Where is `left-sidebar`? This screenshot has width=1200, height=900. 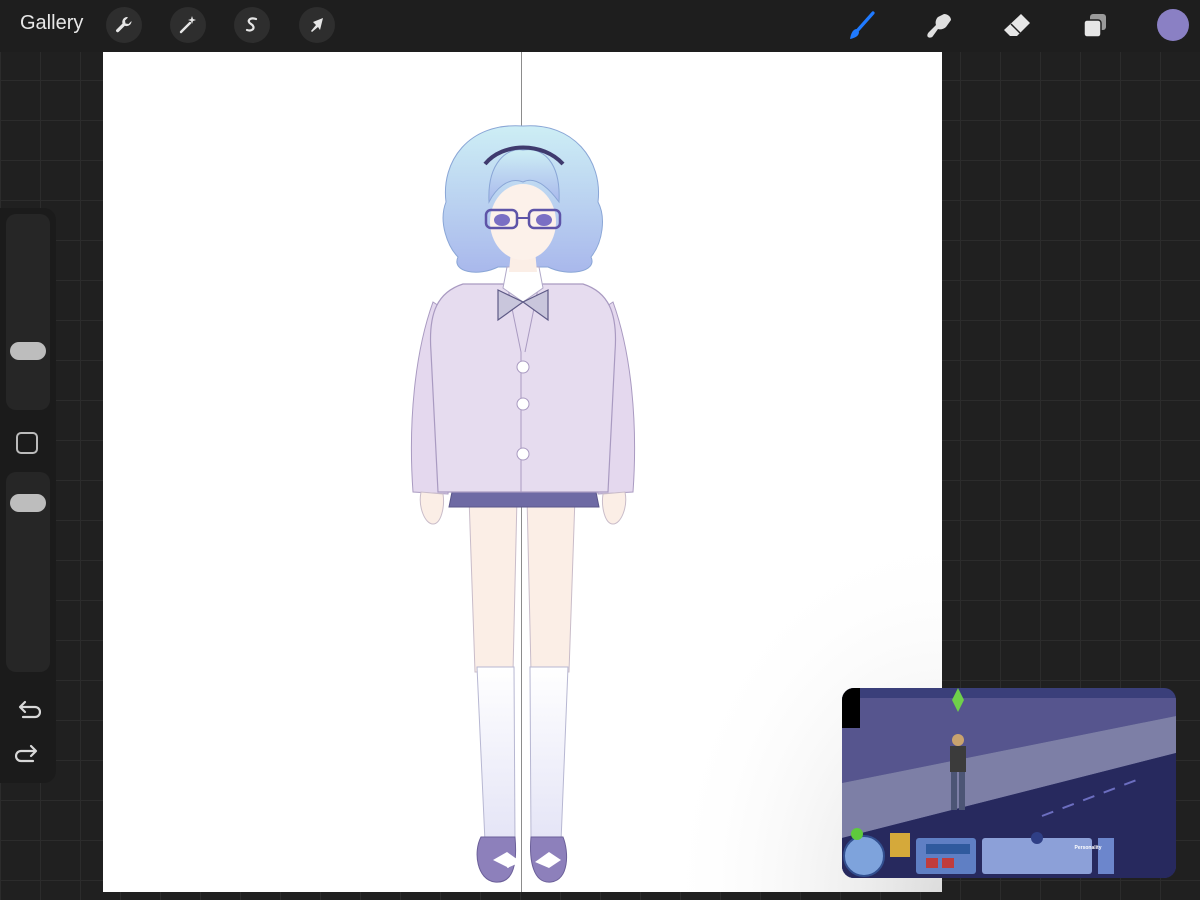
left-sidebar is located at coordinates (28, 495).